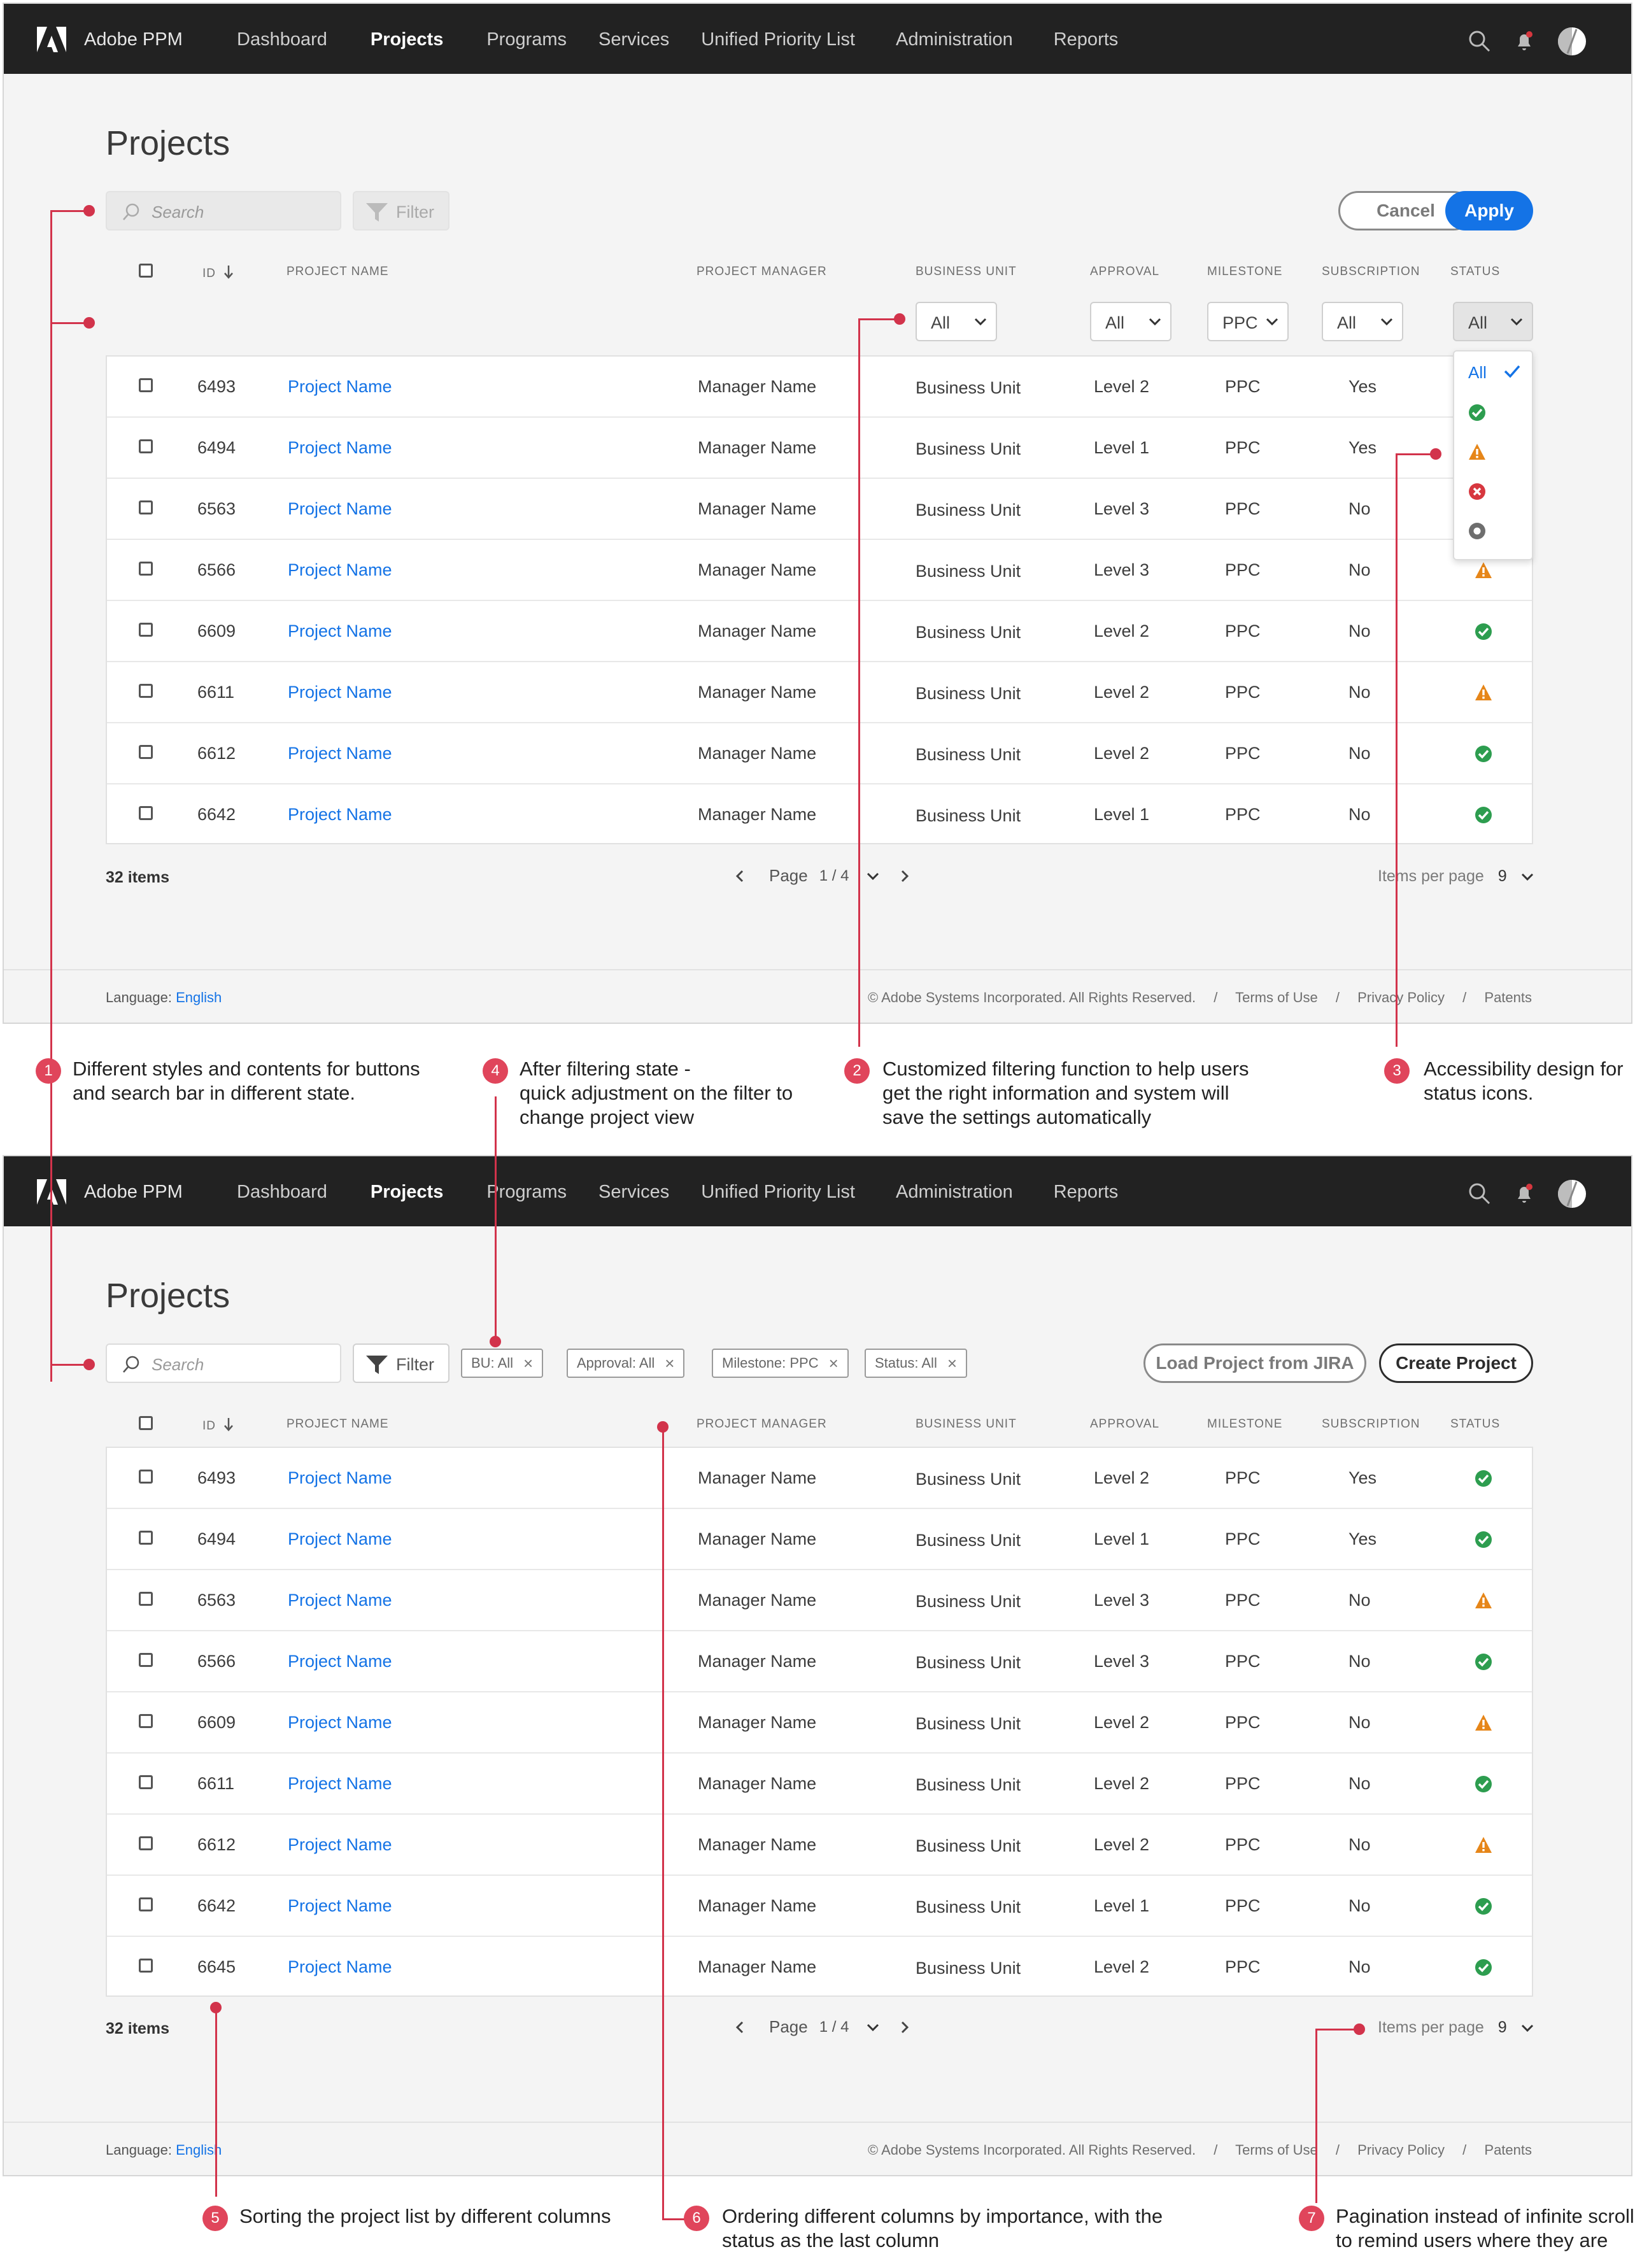  What do you see at coordinates (917, 1363) in the screenshot?
I see `filter-chip-status: Status: All ×` at bounding box center [917, 1363].